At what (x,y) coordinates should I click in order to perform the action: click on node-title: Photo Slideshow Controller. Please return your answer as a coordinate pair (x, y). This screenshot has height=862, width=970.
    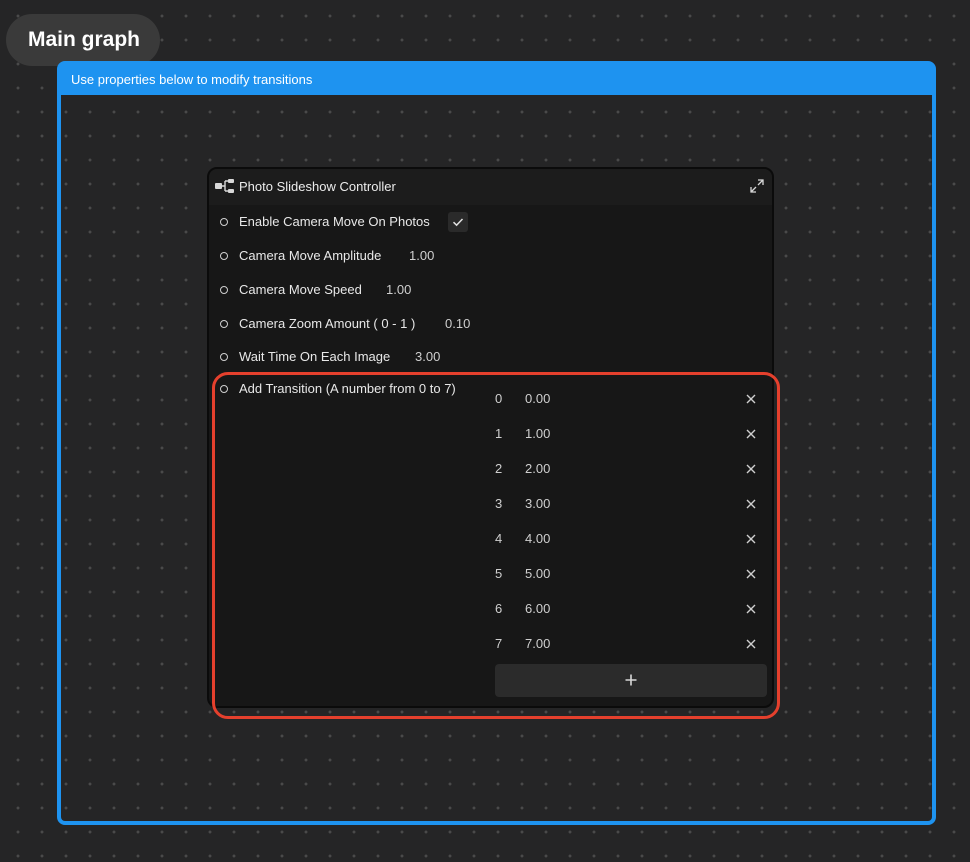
    Looking at the image, I should click on (317, 186).